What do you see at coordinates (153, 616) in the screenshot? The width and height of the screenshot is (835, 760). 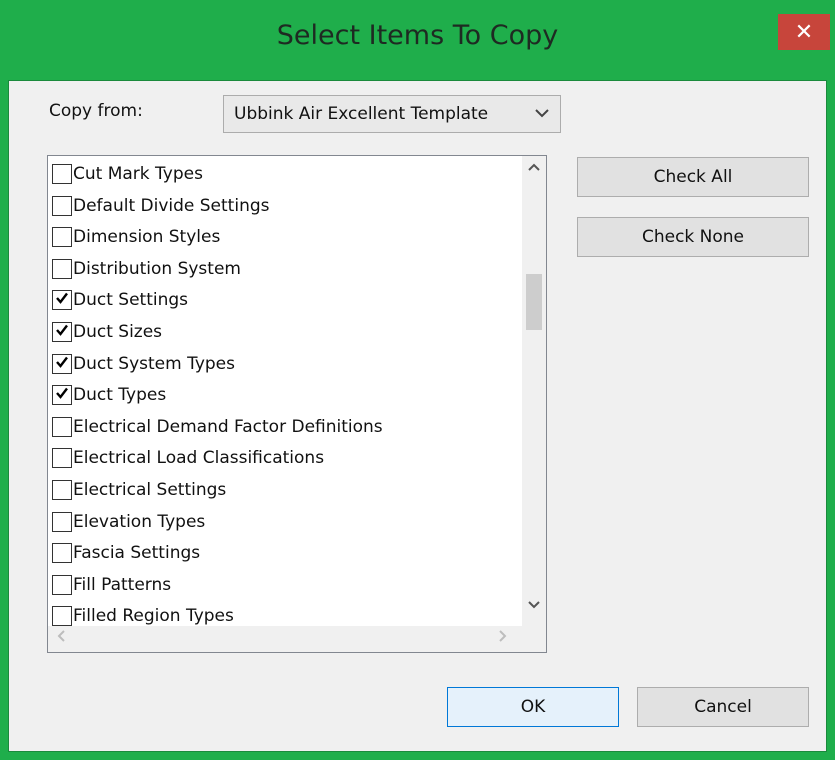 I see `checklist-item-label: Filled Region Types` at bounding box center [153, 616].